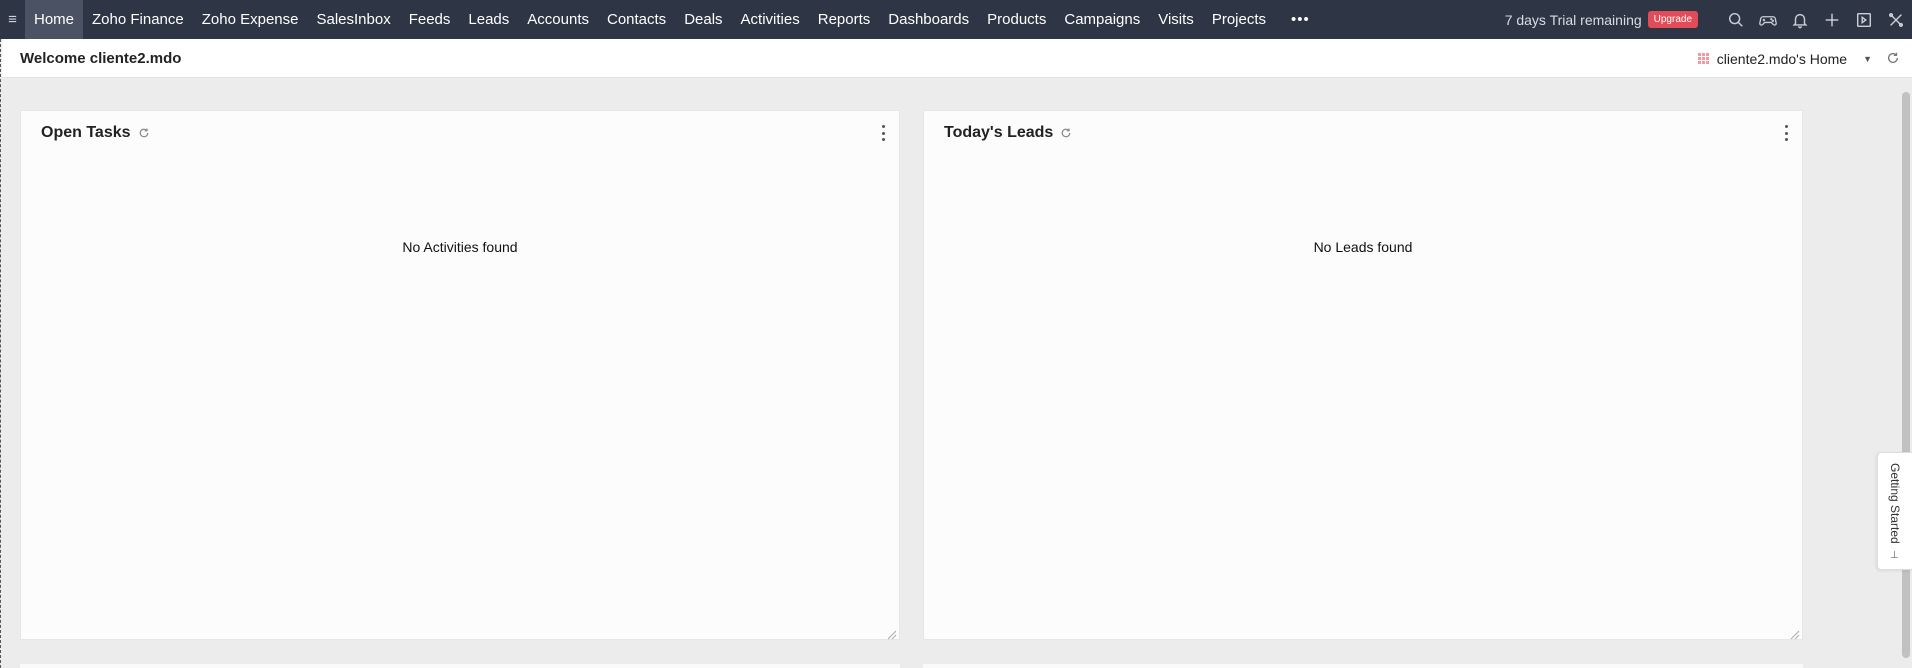 The width and height of the screenshot is (1912, 668). I want to click on nav-tab-campaigns: Campaigns, so click(1102, 19).